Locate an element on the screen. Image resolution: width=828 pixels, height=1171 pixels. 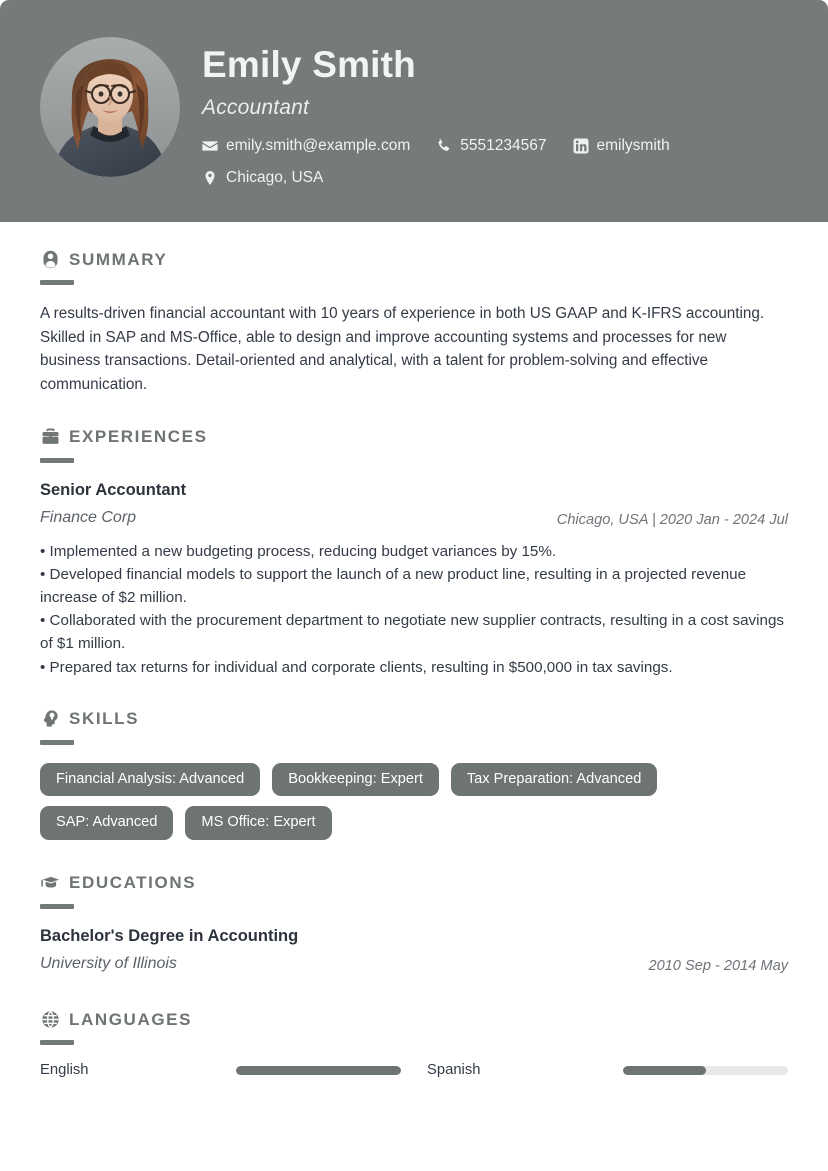
skills-heading: SKILLS is located at coordinates (414, 719).